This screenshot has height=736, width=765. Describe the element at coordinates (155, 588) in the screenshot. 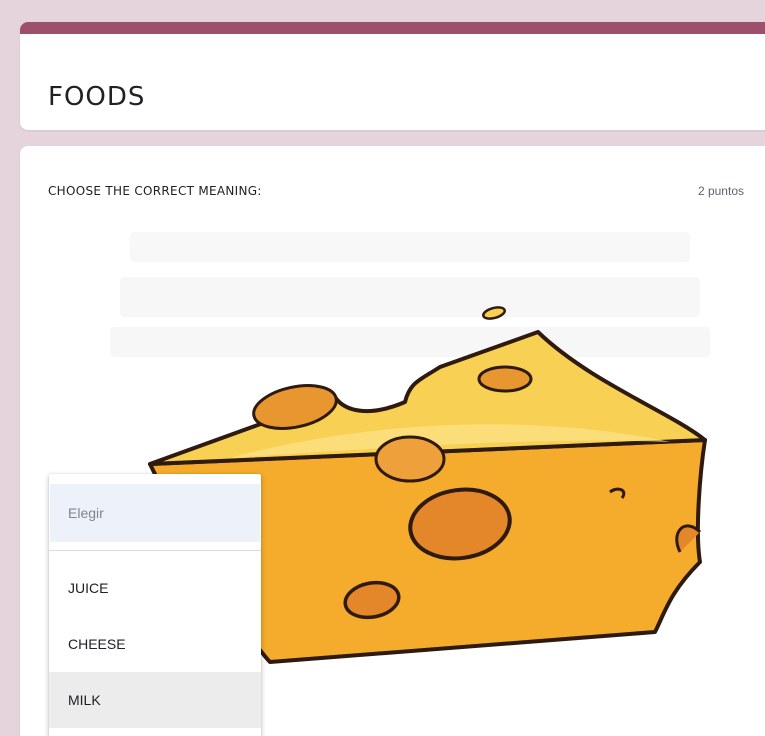

I see `dropdown-option-juice: JUICE` at that location.